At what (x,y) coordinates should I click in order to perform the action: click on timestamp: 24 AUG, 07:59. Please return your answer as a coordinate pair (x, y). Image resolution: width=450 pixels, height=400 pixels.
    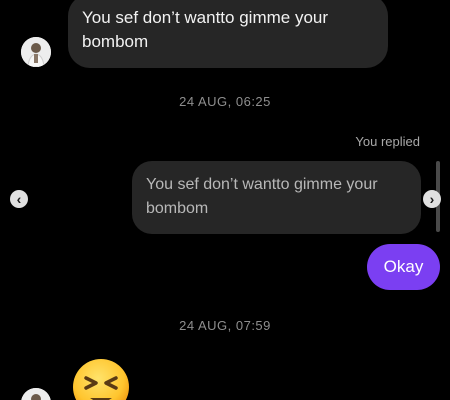
    Looking at the image, I should click on (225, 325).